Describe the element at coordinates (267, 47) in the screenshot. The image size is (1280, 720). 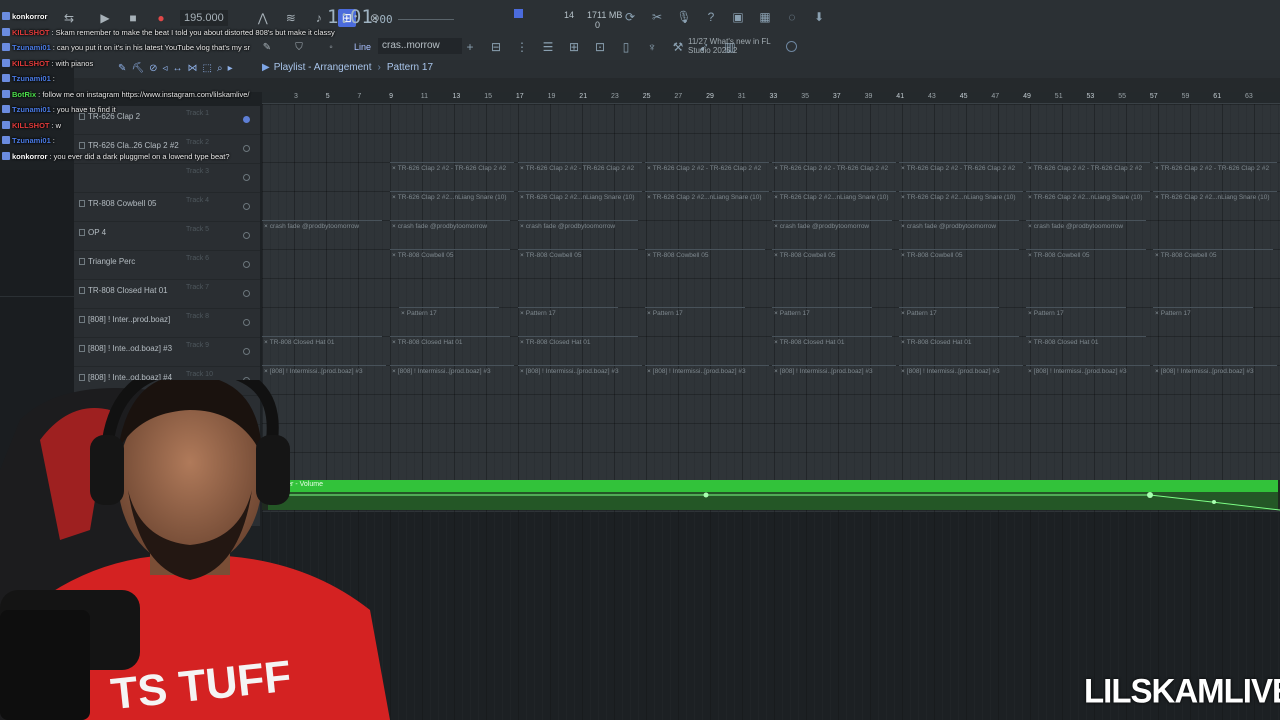
I see `pencil-icon: ✎` at that location.